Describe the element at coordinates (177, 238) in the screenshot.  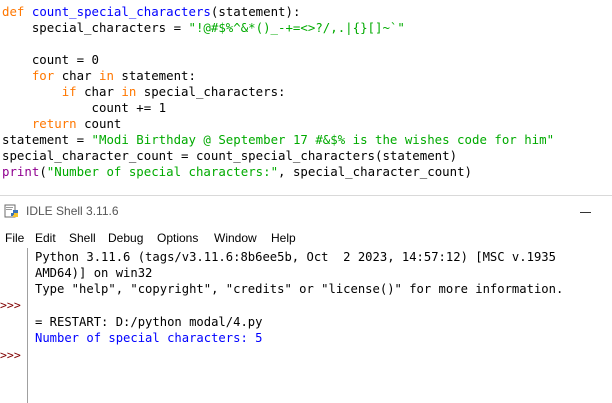
I see `menu-options: Options` at that location.